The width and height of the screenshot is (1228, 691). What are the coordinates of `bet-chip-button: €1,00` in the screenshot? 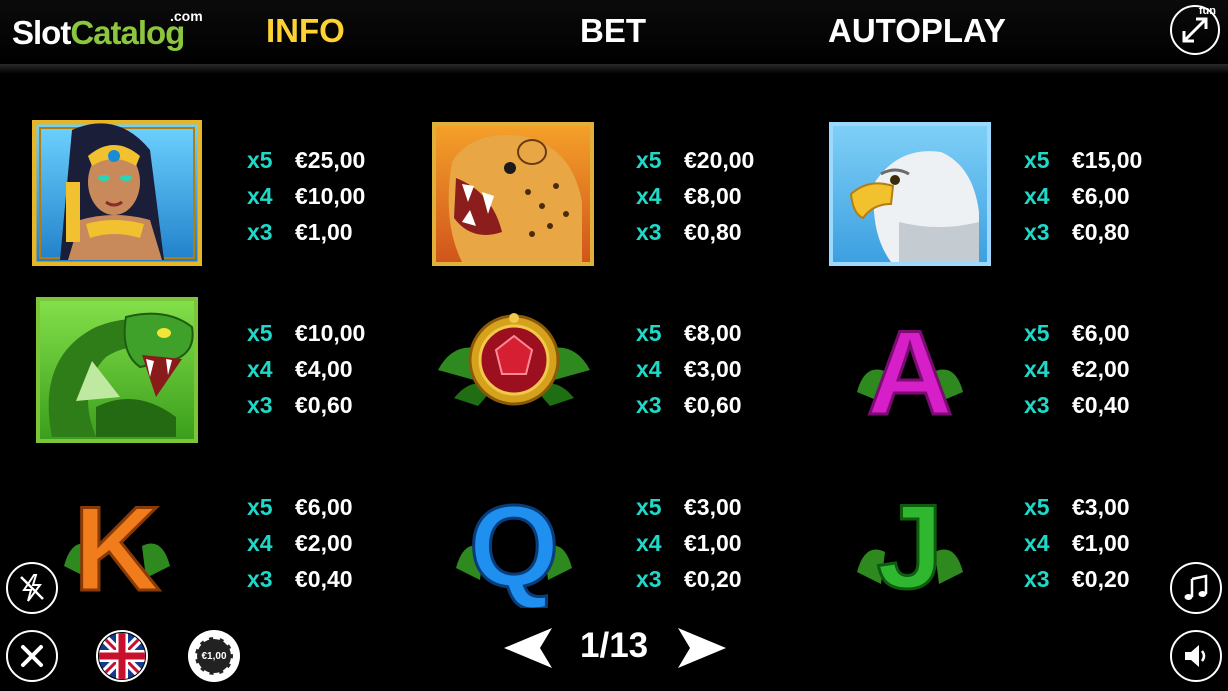 It's located at (214, 656).